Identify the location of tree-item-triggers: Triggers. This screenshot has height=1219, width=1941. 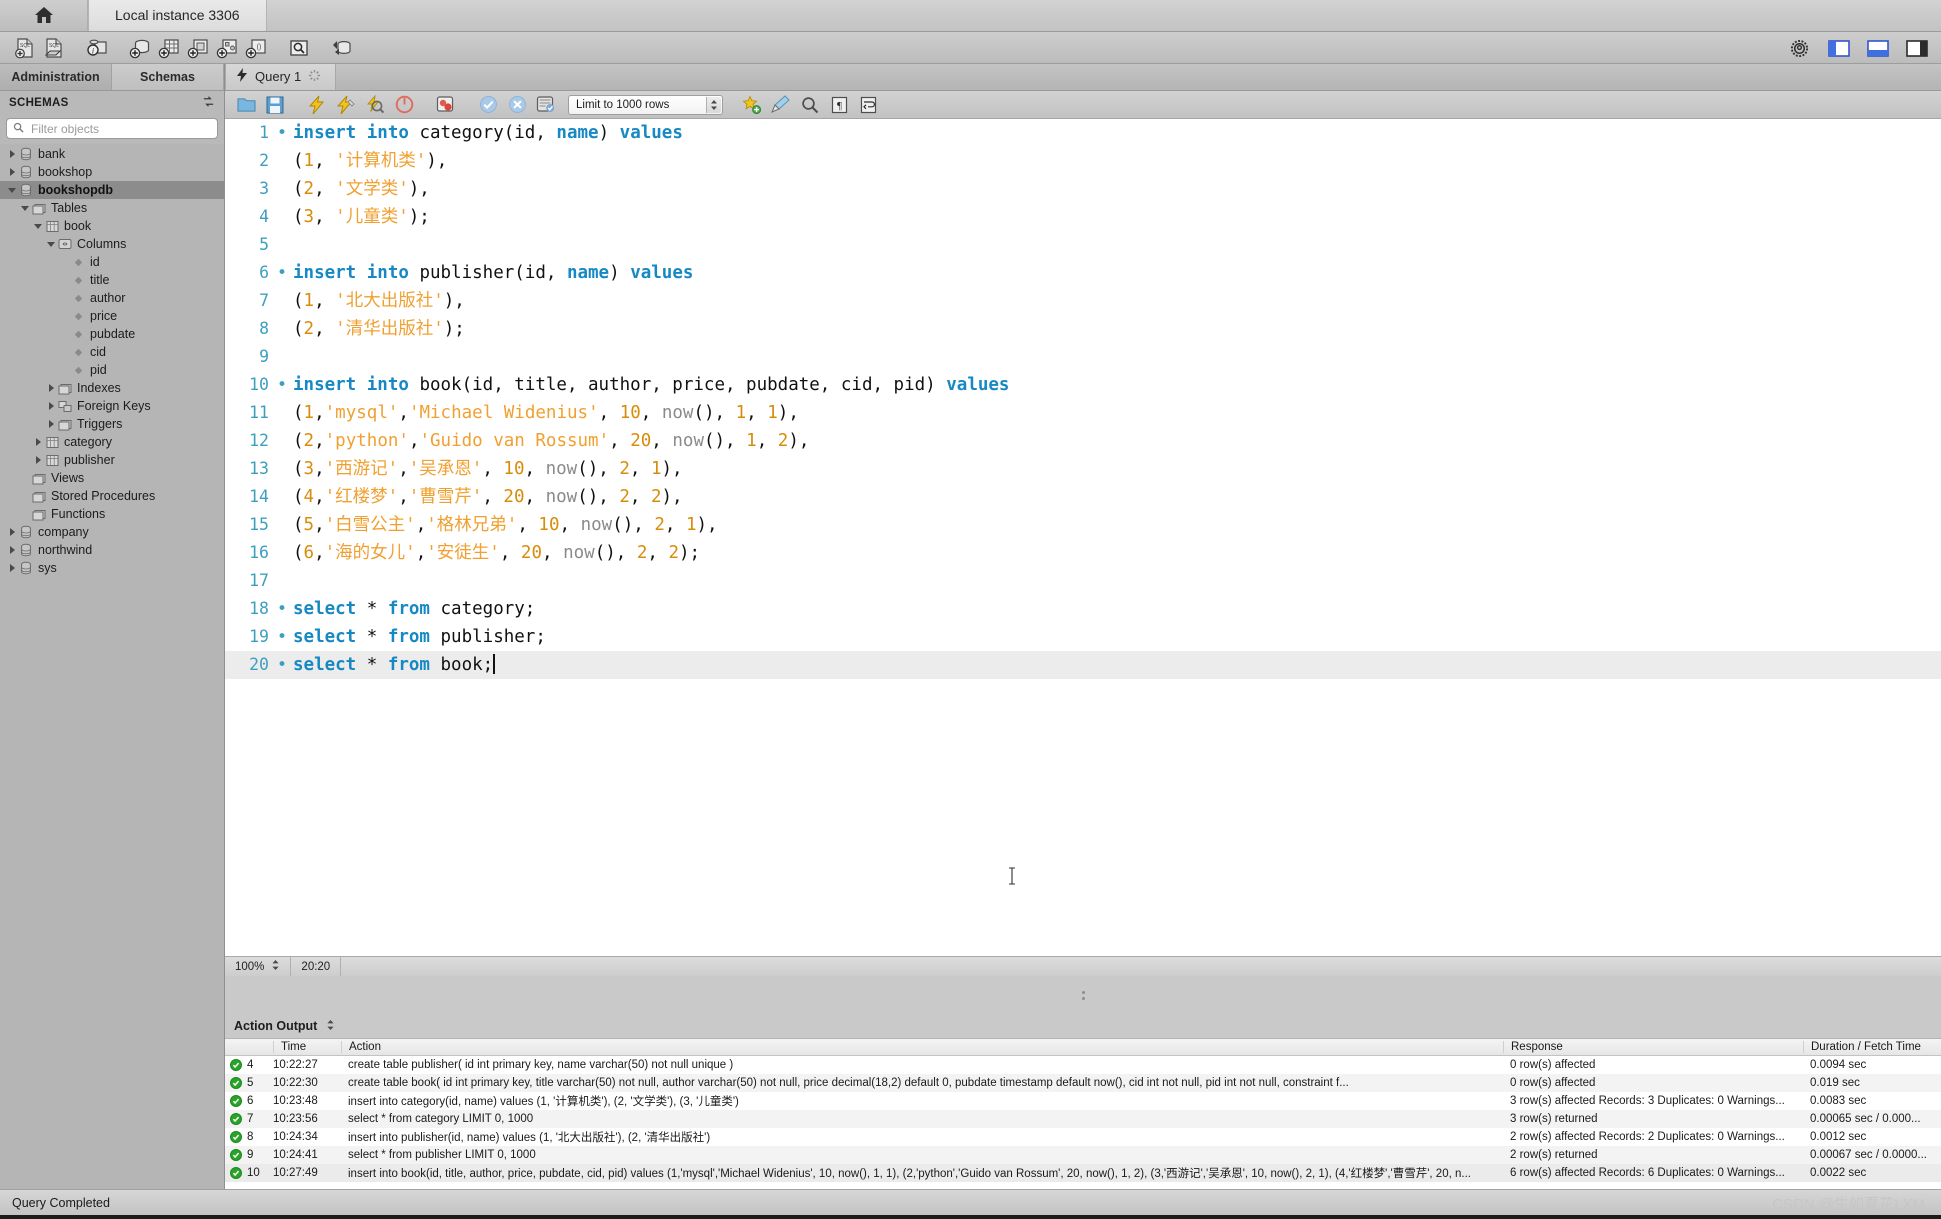
(112, 424).